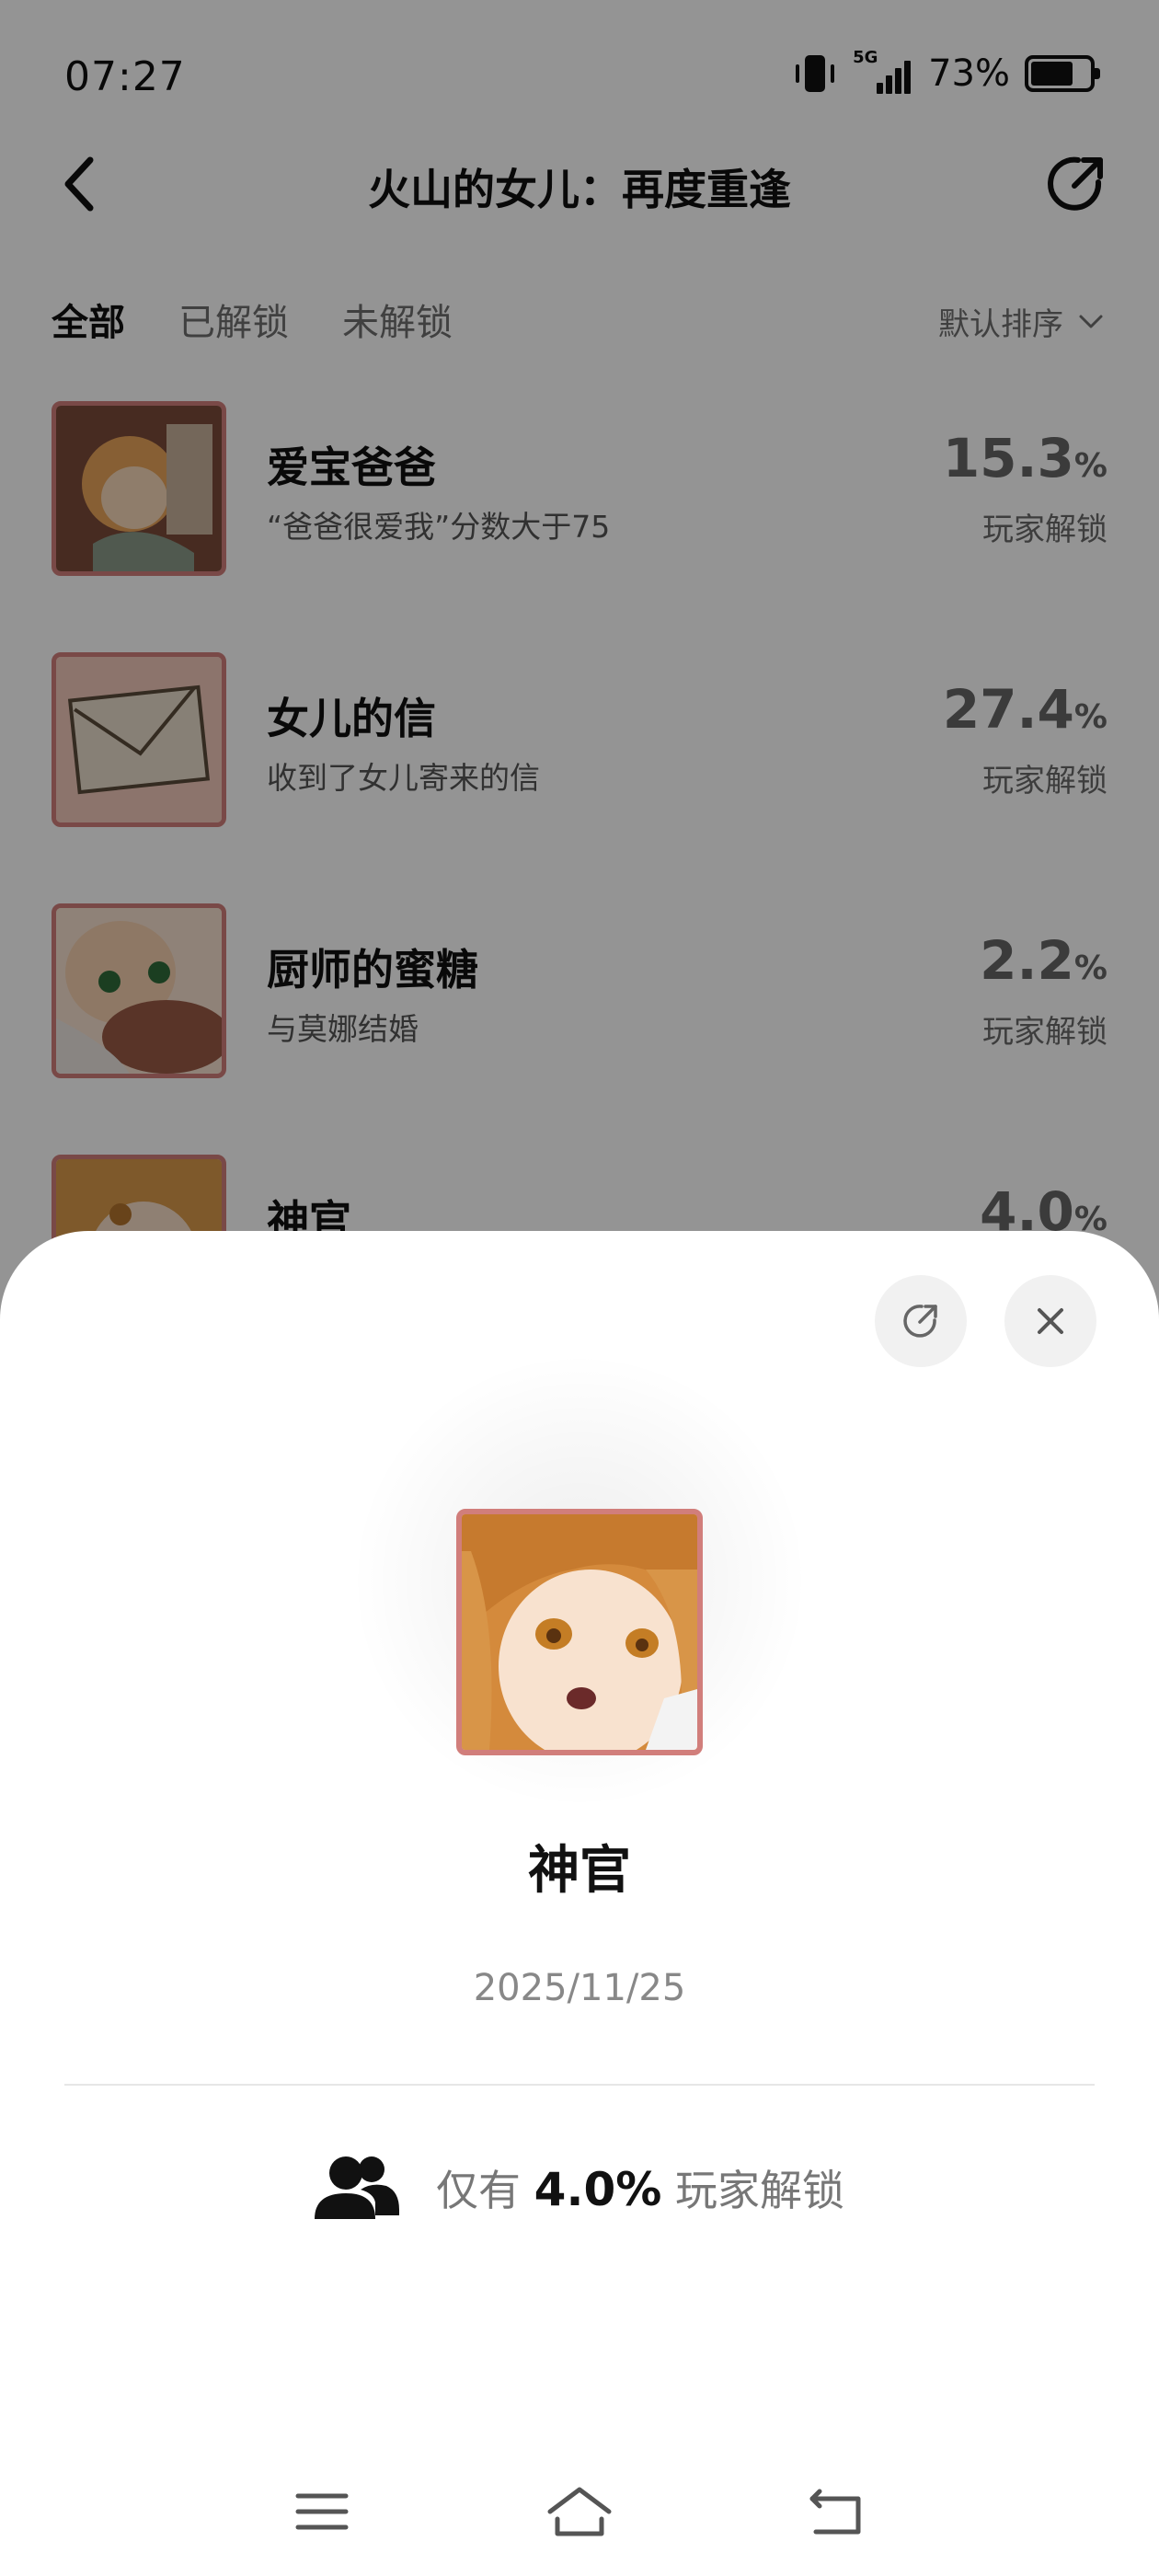  I want to click on menu-button, so click(322, 2511).